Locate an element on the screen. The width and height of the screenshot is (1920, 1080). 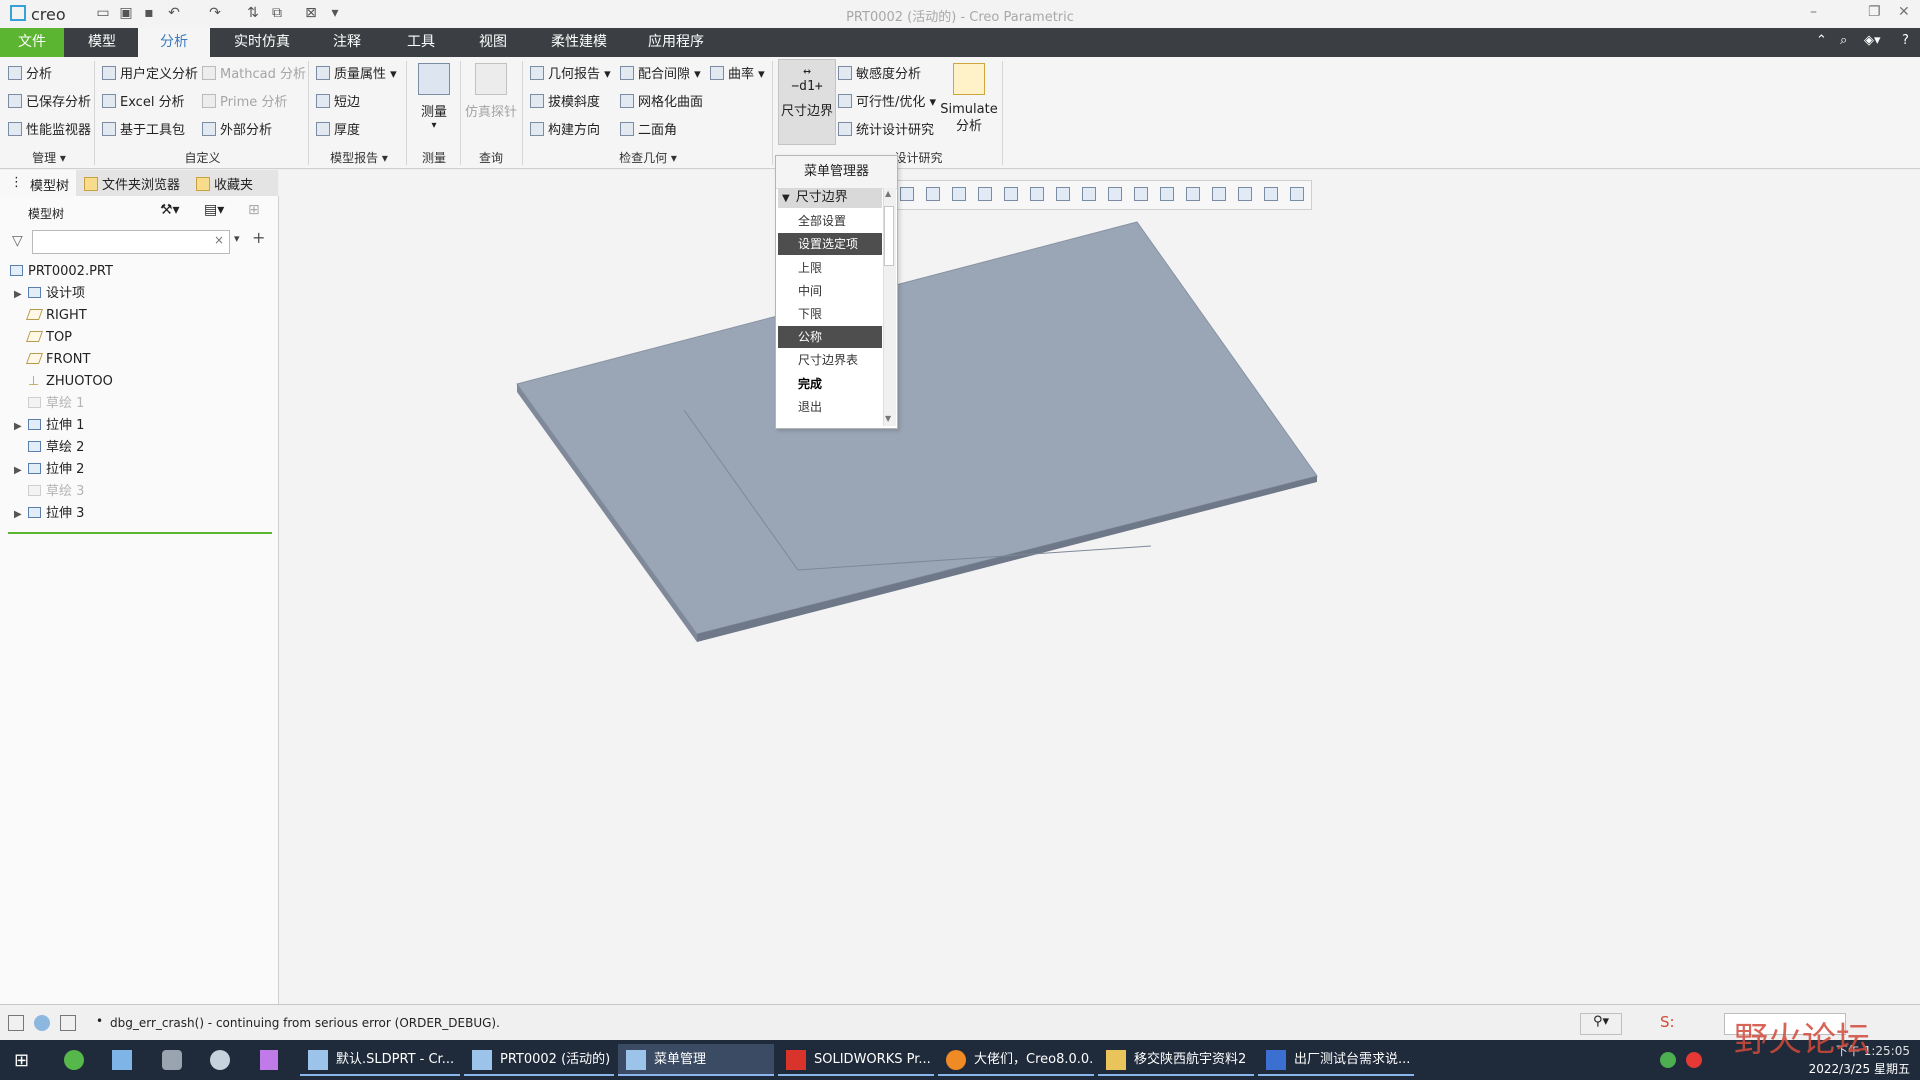
filter-tree-icon: ⊞ is located at coordinates (254, 210).